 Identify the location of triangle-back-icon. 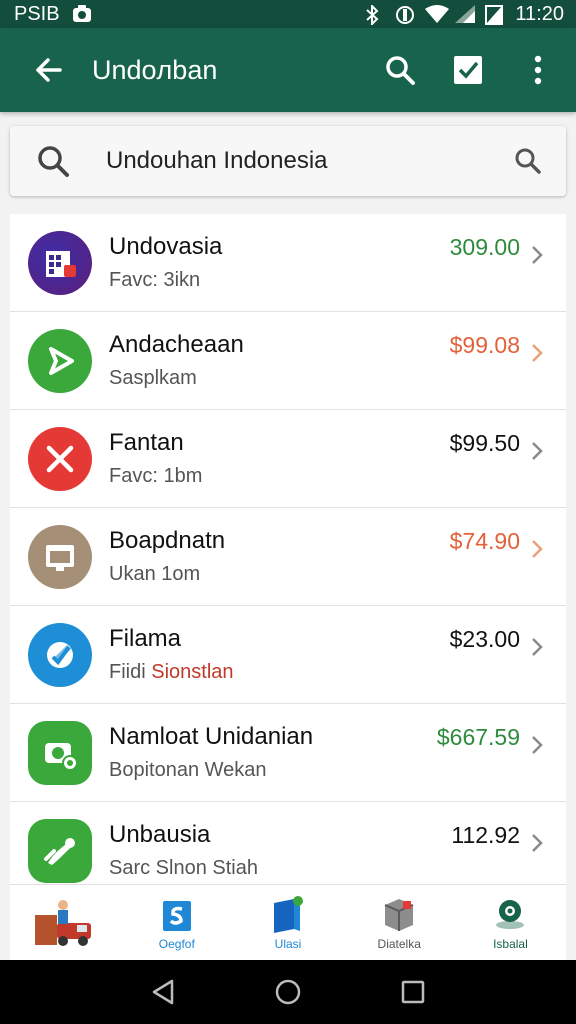
(162, 992).